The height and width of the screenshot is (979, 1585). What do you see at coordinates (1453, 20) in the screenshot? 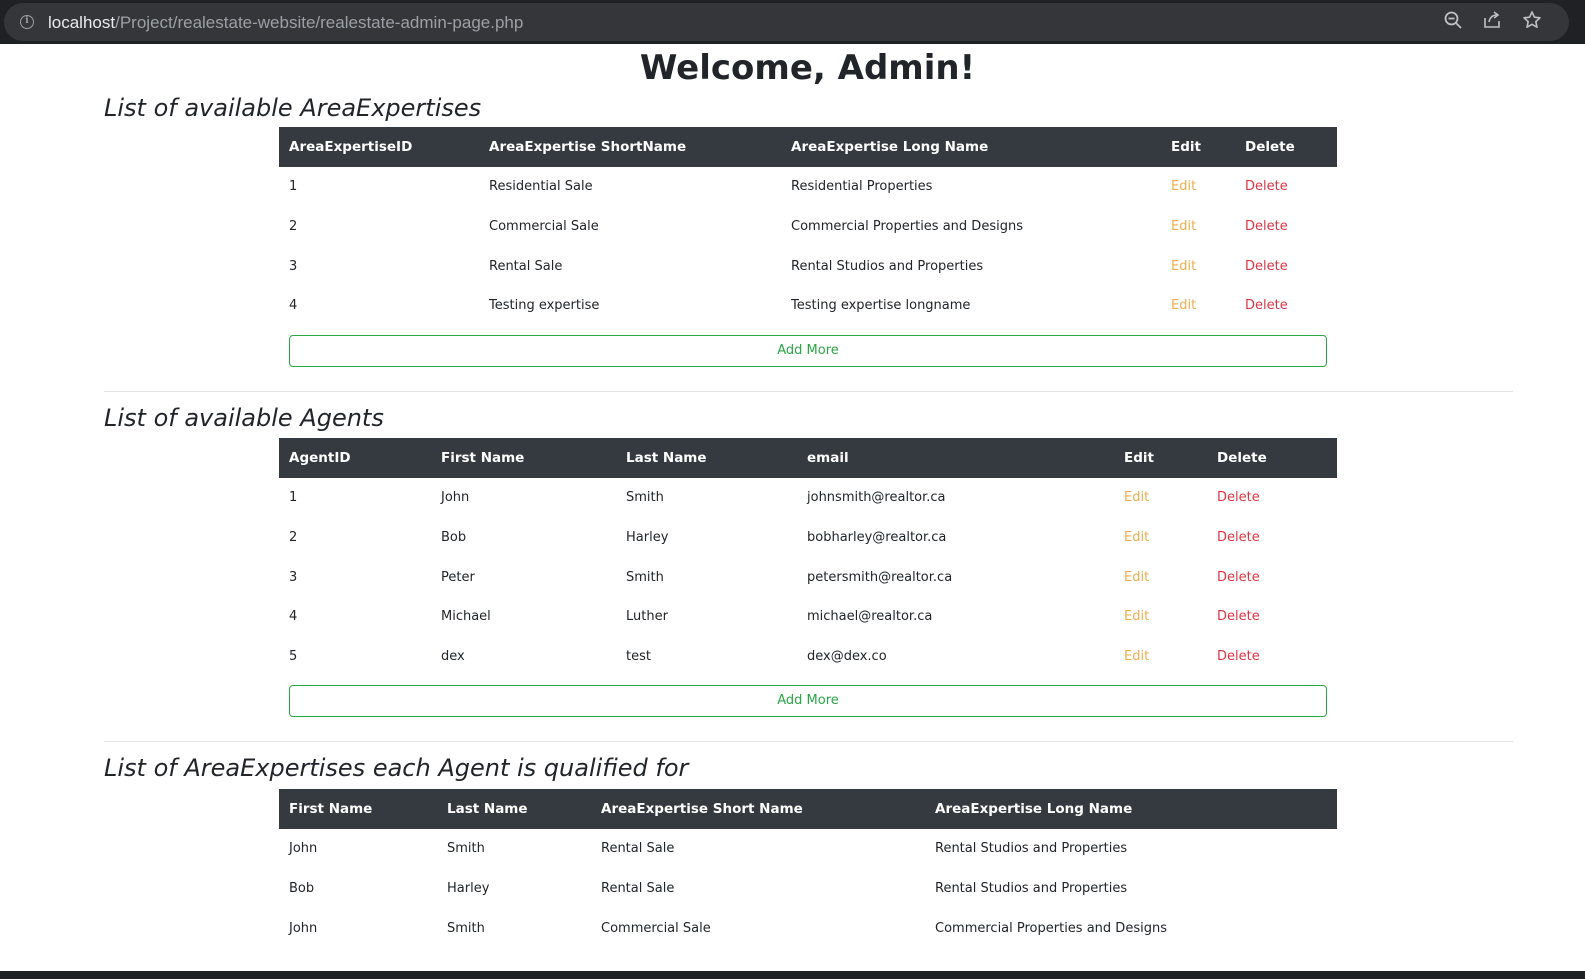
I see `zoom-out-icon` at bounding box center [1453, 20].